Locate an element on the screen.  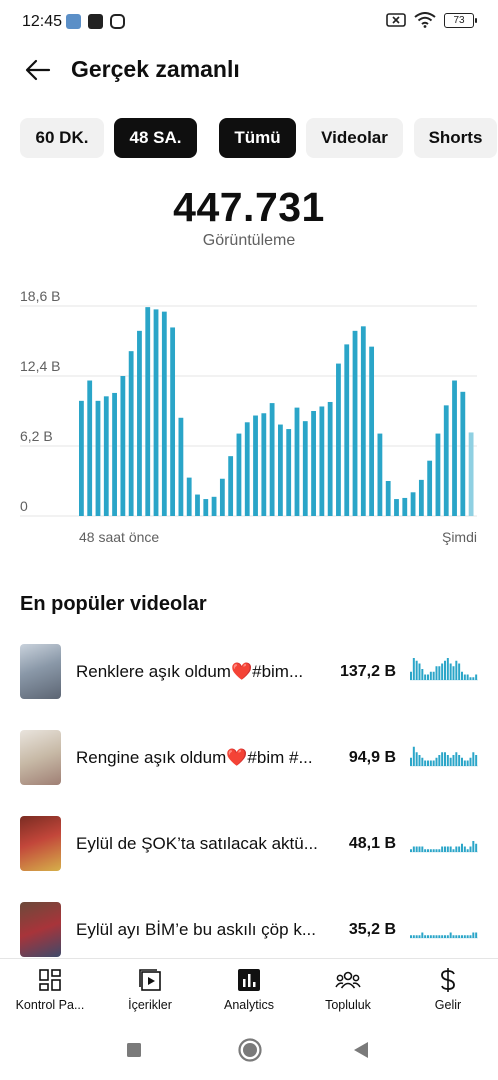
page-title: Gerçek zamanlı is located at coordinates (155, 69).